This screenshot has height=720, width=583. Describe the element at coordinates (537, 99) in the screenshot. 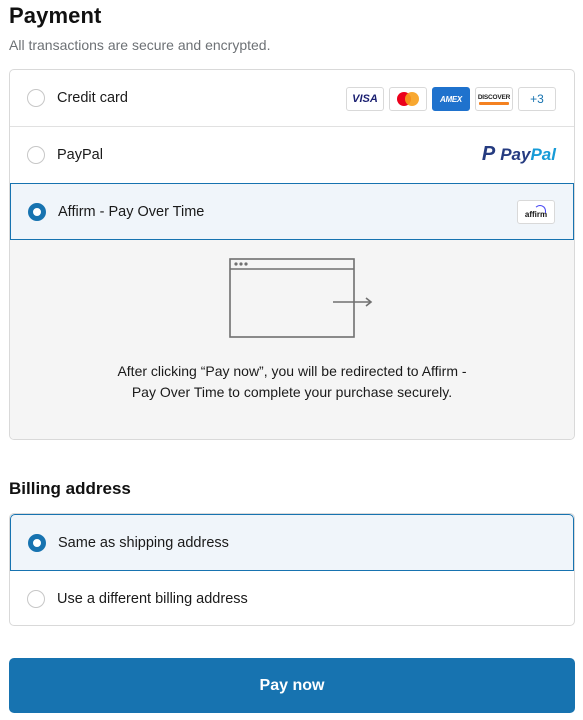

I see `more-cards-badge: +3` at that location.